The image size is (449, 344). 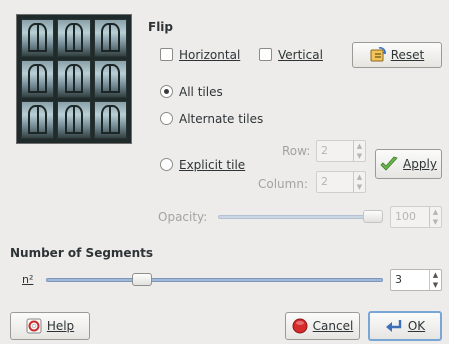 I want to click on apply-button: Apply, so click(x=408, y=164).